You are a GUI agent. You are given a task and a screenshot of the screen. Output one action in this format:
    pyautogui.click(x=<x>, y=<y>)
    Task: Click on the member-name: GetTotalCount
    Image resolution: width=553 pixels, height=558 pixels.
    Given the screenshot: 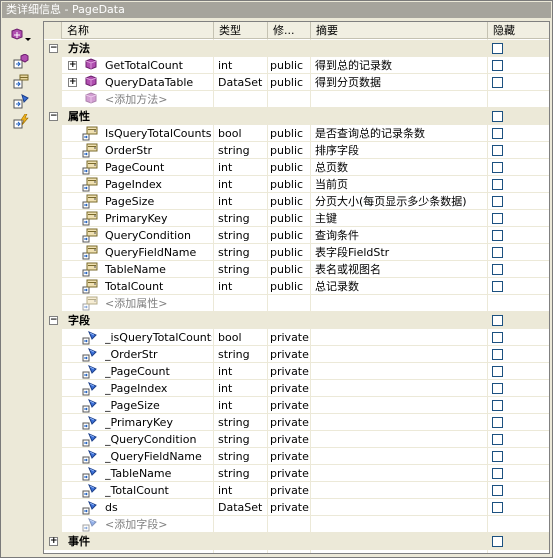 What is the action you would take?
    pyautogui.click(x=158, y=65)
    